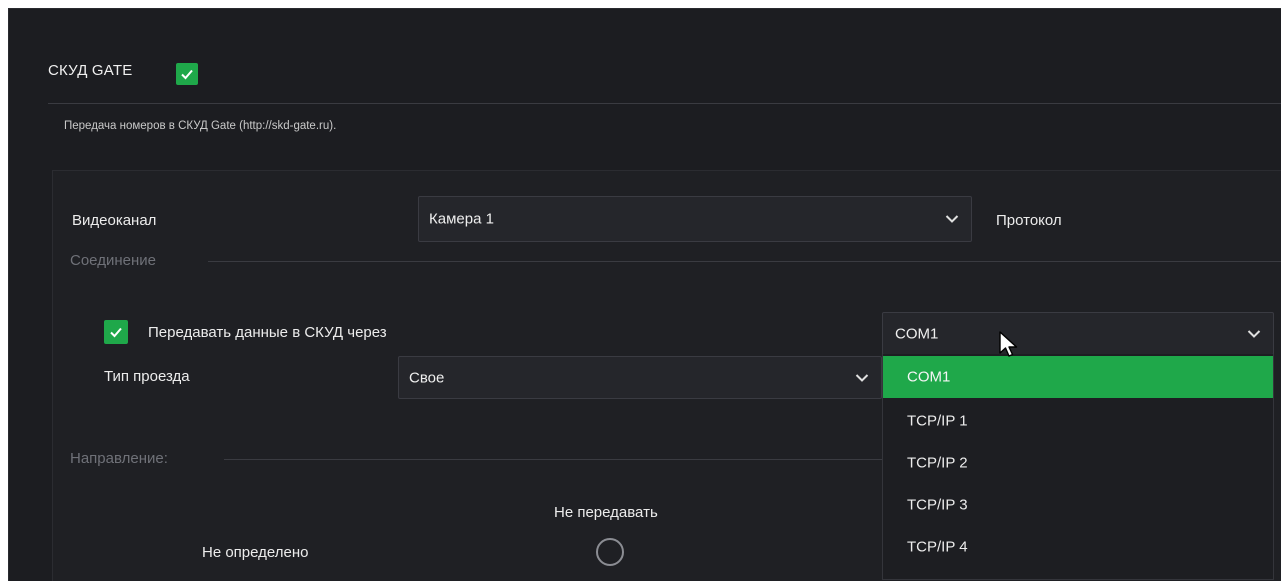 This screenshot has height=581, width=1281. What do you see at coordinates (937, 421) in the screenshot?
I see `port-option-label: TCP/IP 1` at bounding box center [937, 421].